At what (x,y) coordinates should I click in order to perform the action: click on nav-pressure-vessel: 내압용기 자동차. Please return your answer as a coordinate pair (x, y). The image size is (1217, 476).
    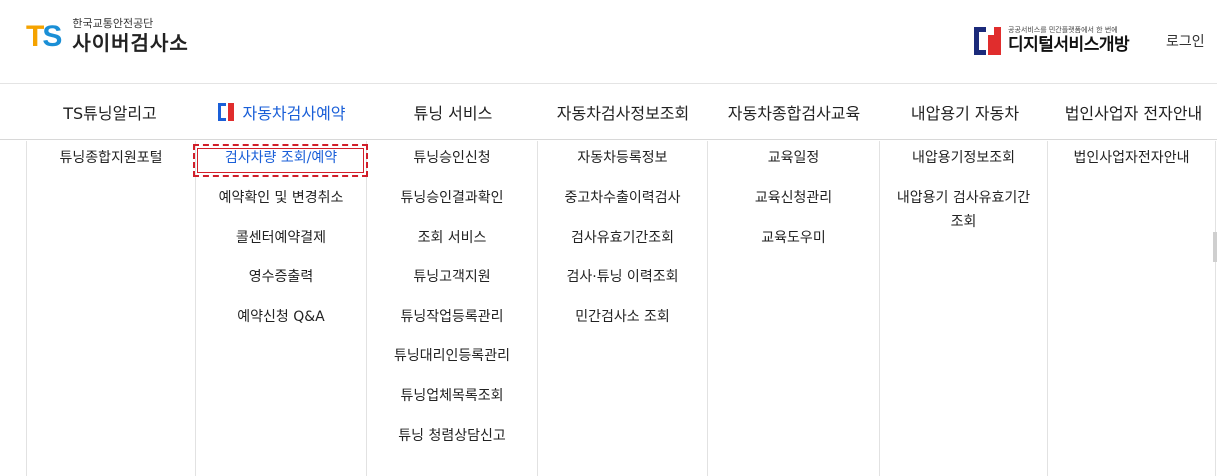
    Looking at the image, I should click on (965, 112).